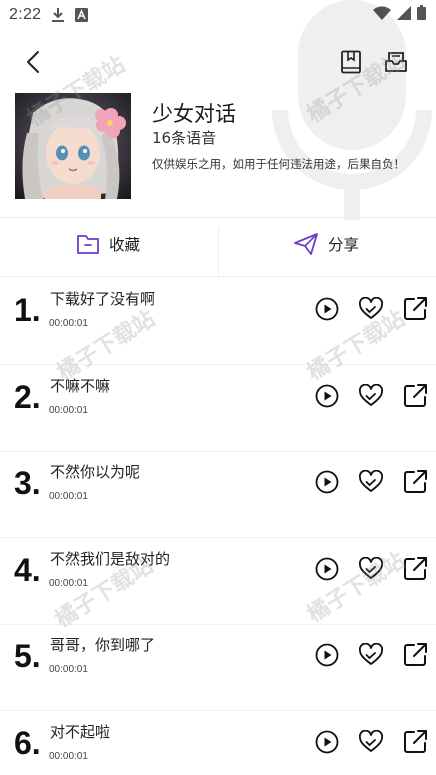  I want to click on book-button, so click(351, 62).